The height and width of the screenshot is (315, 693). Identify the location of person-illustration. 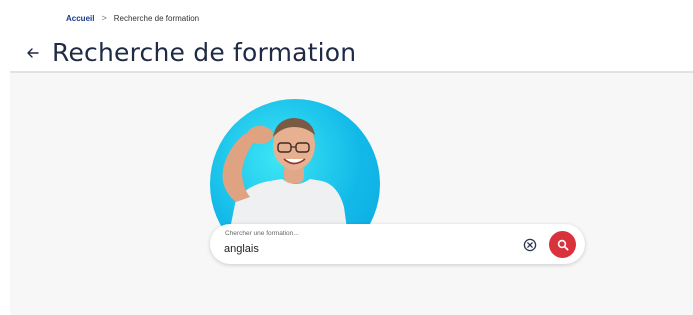
(284, 173).